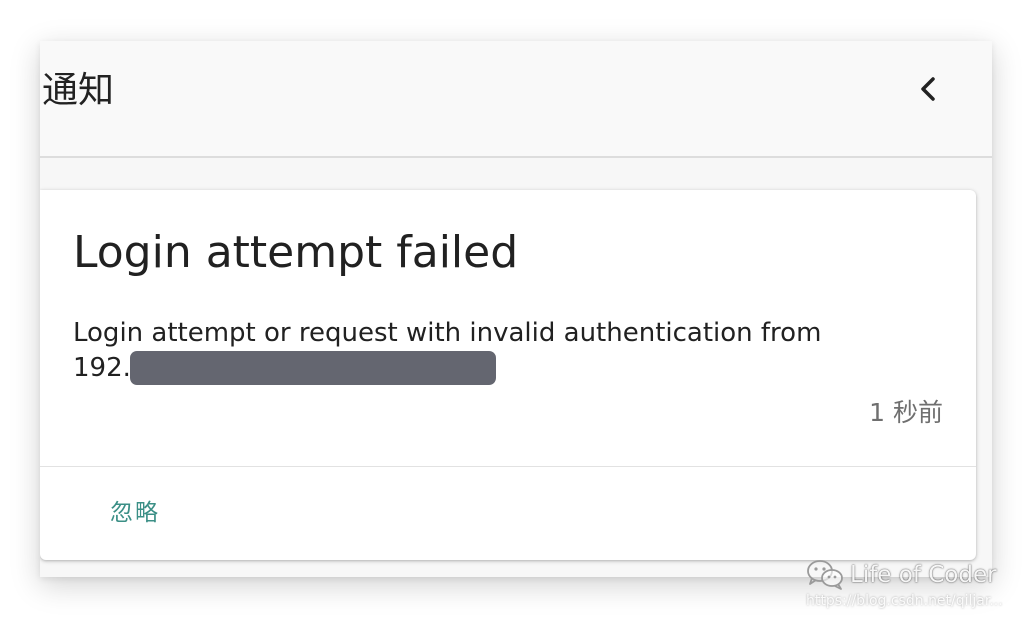  I want to click on card-divider, so click(508, 466).